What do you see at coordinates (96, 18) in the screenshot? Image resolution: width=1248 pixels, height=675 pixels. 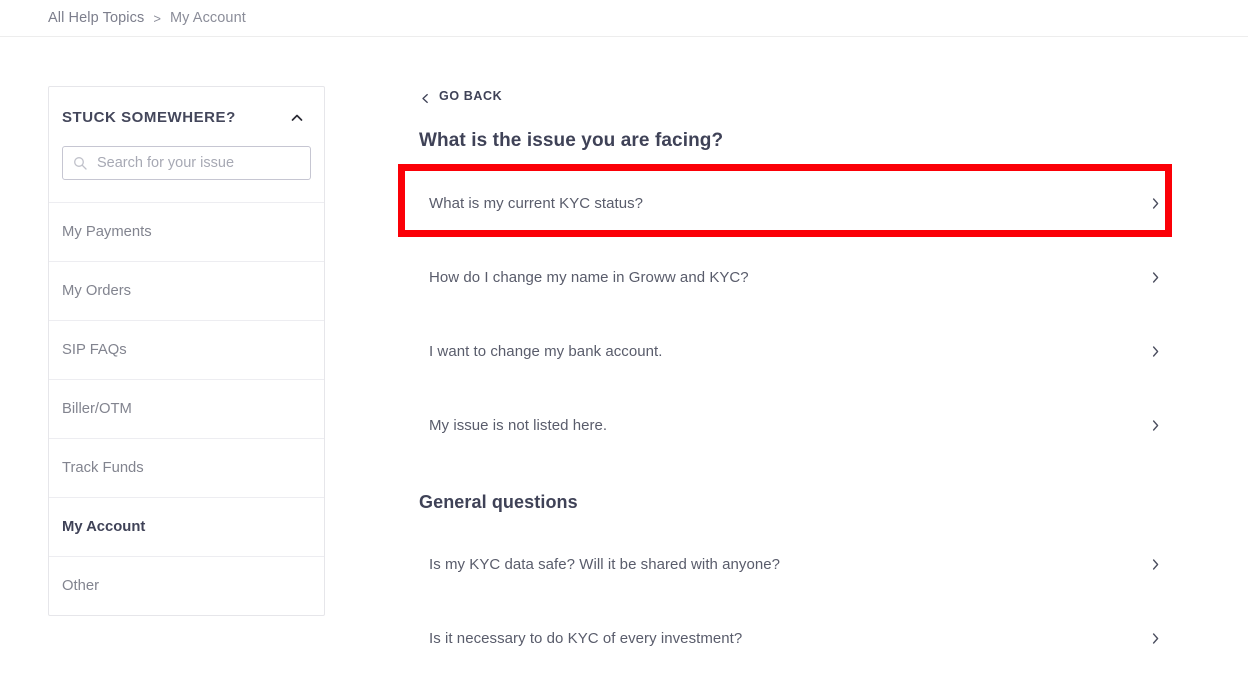 I see `breadcrumb-root-link: All Help Topics` at bounding box center [96, 18].